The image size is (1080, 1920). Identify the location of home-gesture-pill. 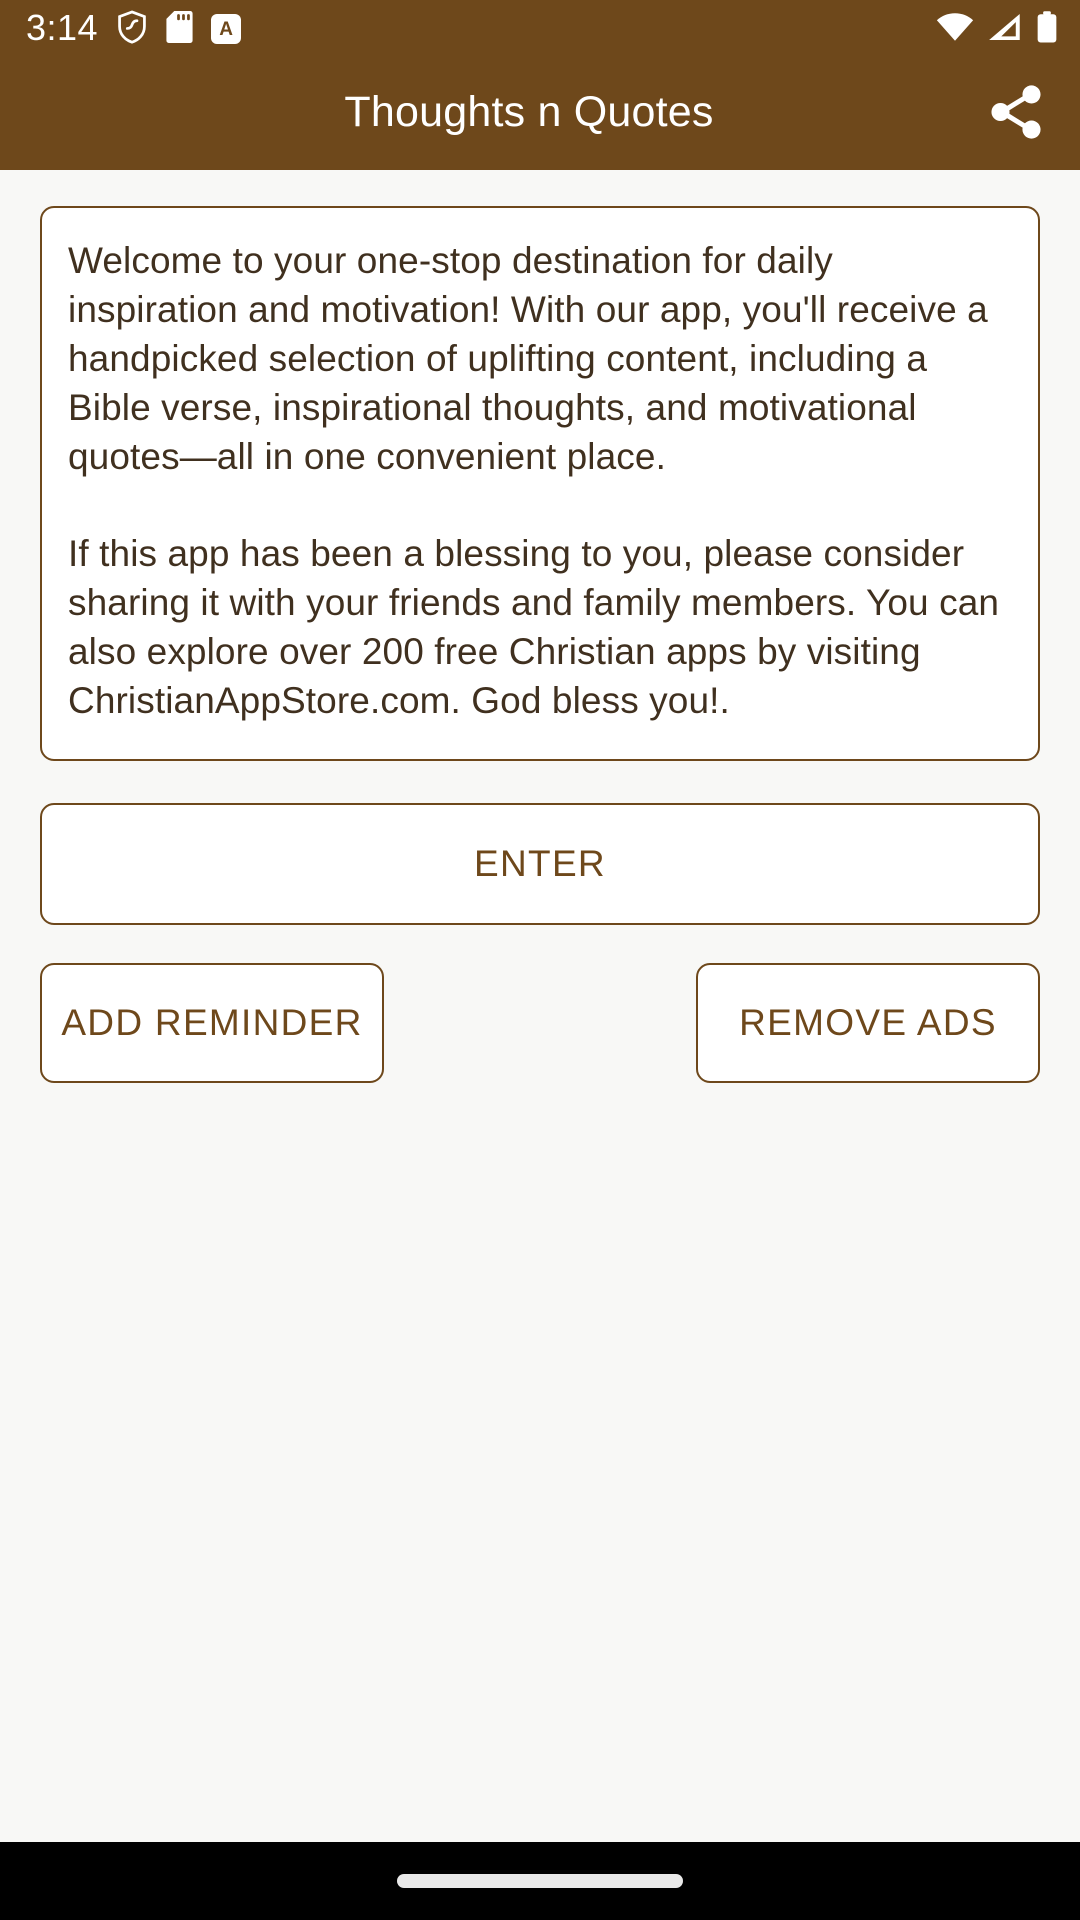
(540, 1881).